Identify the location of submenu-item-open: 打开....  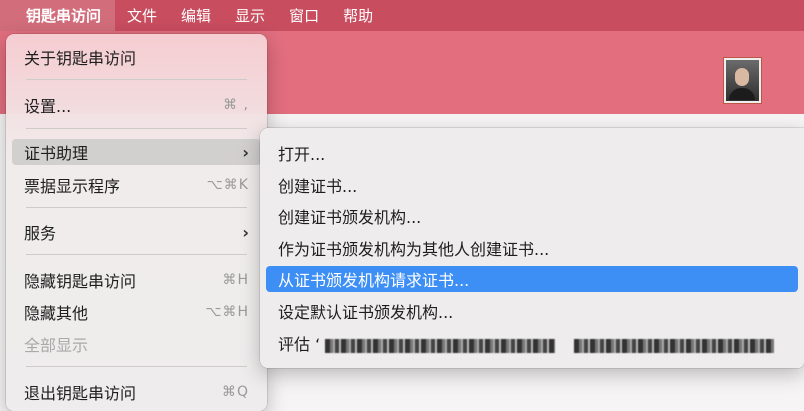
(532, 153).